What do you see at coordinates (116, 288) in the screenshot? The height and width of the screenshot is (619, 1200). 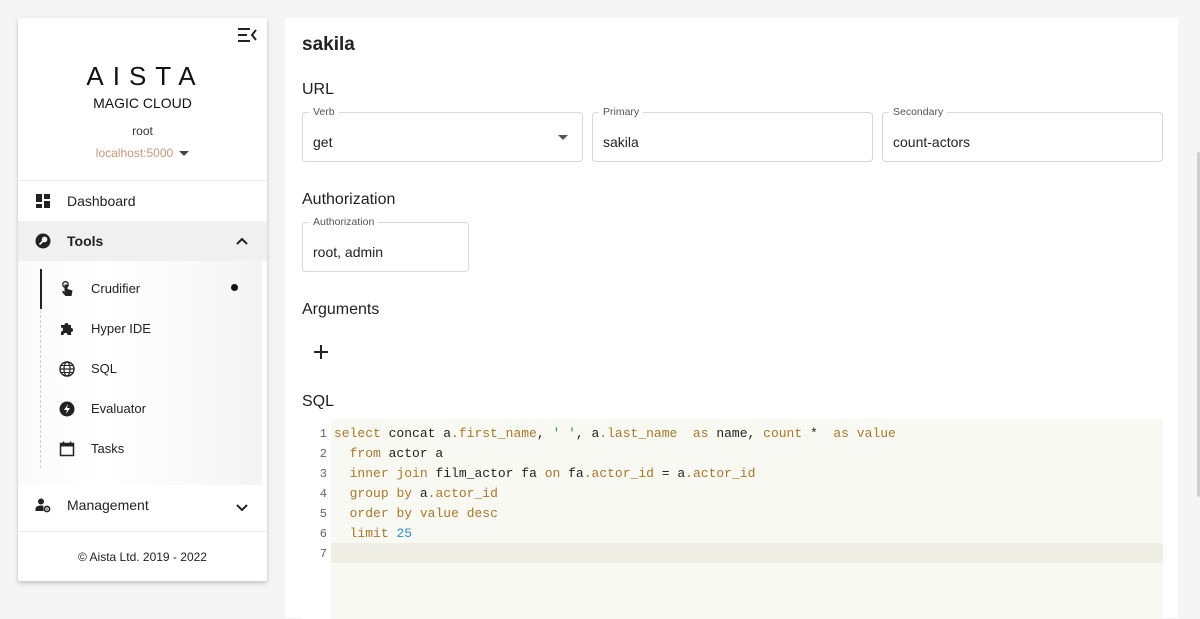 I see `submenu-item-label: Crudifier` at bounding box center [116, 288].